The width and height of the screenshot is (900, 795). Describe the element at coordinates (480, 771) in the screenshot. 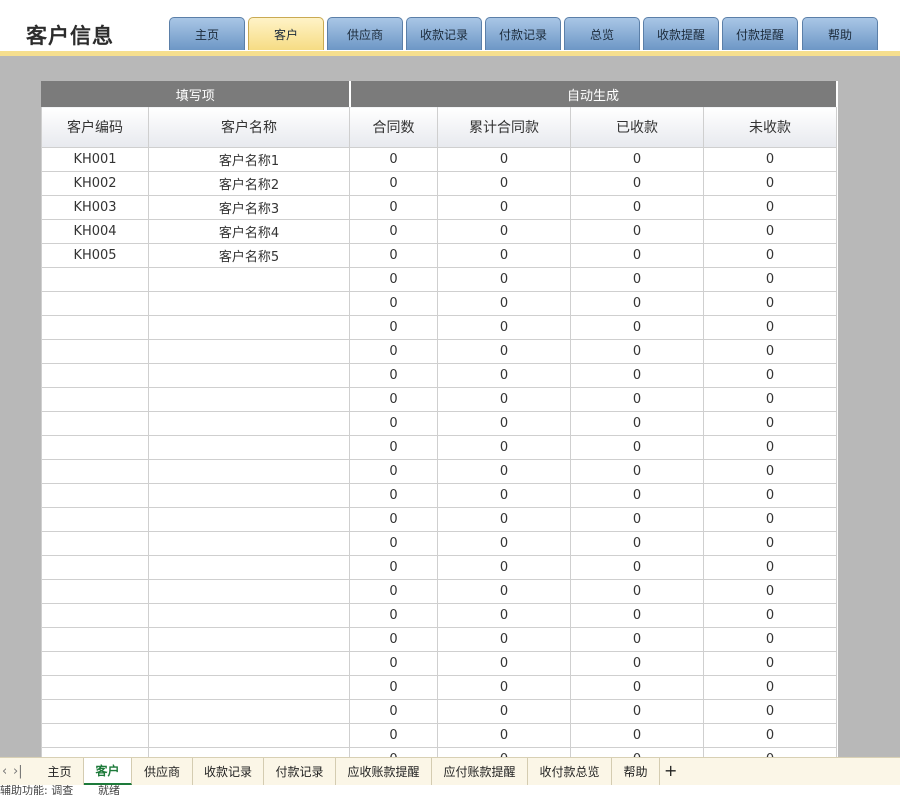

I see `sheet-tab-6: 应付账款提醒` at that location.